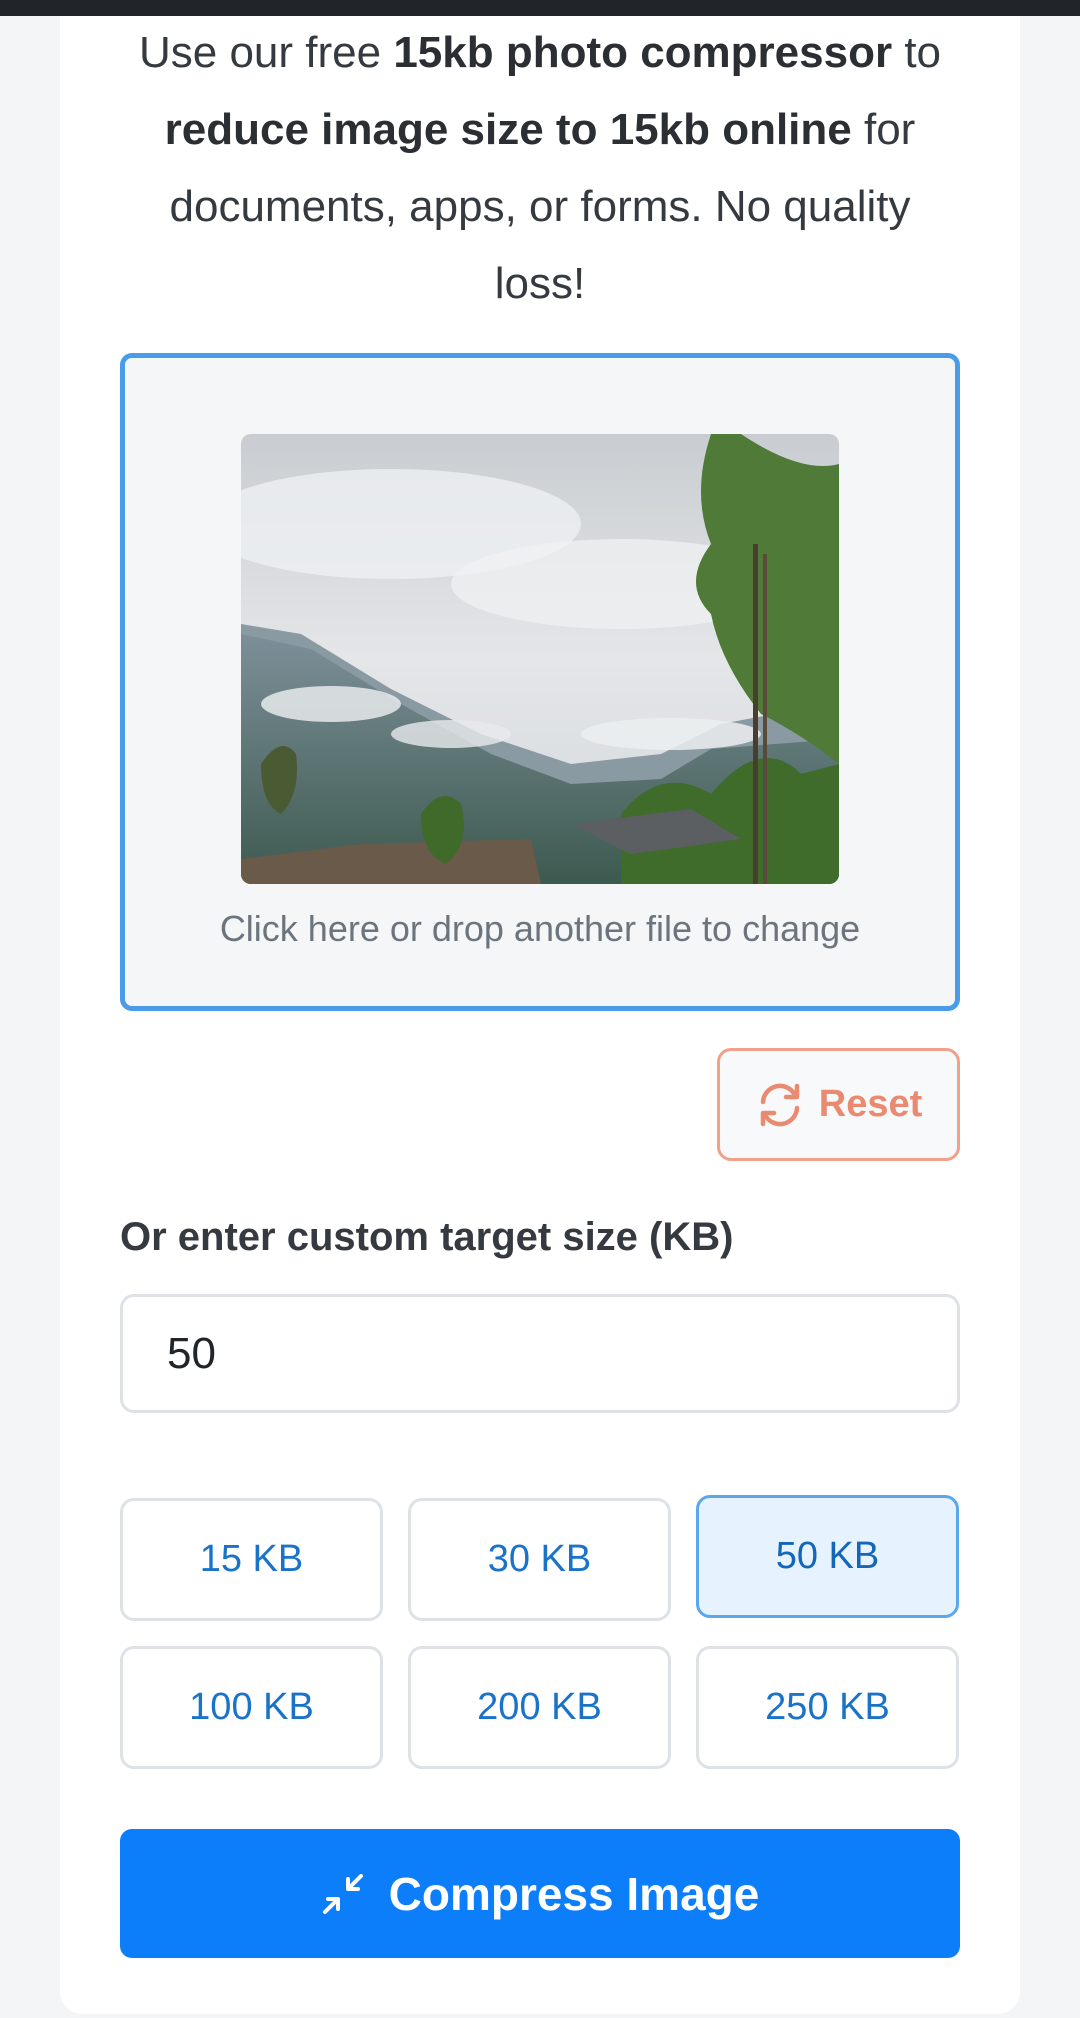 The width and height of the screenshot is (1080, 2018). Describe the element at coordinates (779, 1104) in the screenshot. I see `refresh-icon` at that location.